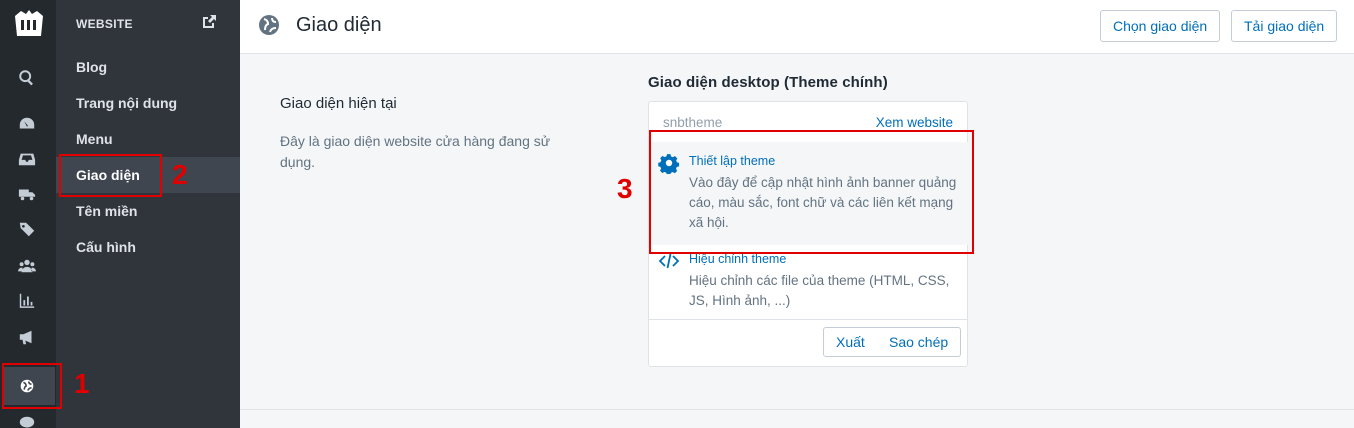 The image size is (1354, 428). I want to click on annotation-number-3: 3, so click(625, 188).